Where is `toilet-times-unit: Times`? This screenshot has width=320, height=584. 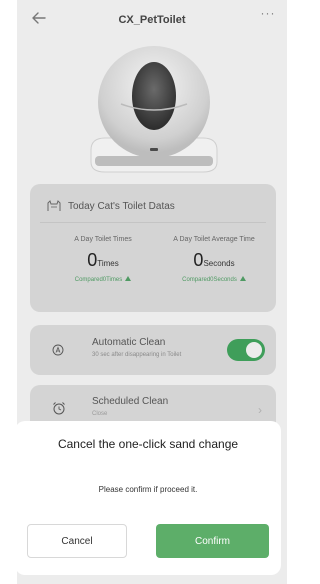 toilet-times-unit: Times is located at coordinates (108, 263).